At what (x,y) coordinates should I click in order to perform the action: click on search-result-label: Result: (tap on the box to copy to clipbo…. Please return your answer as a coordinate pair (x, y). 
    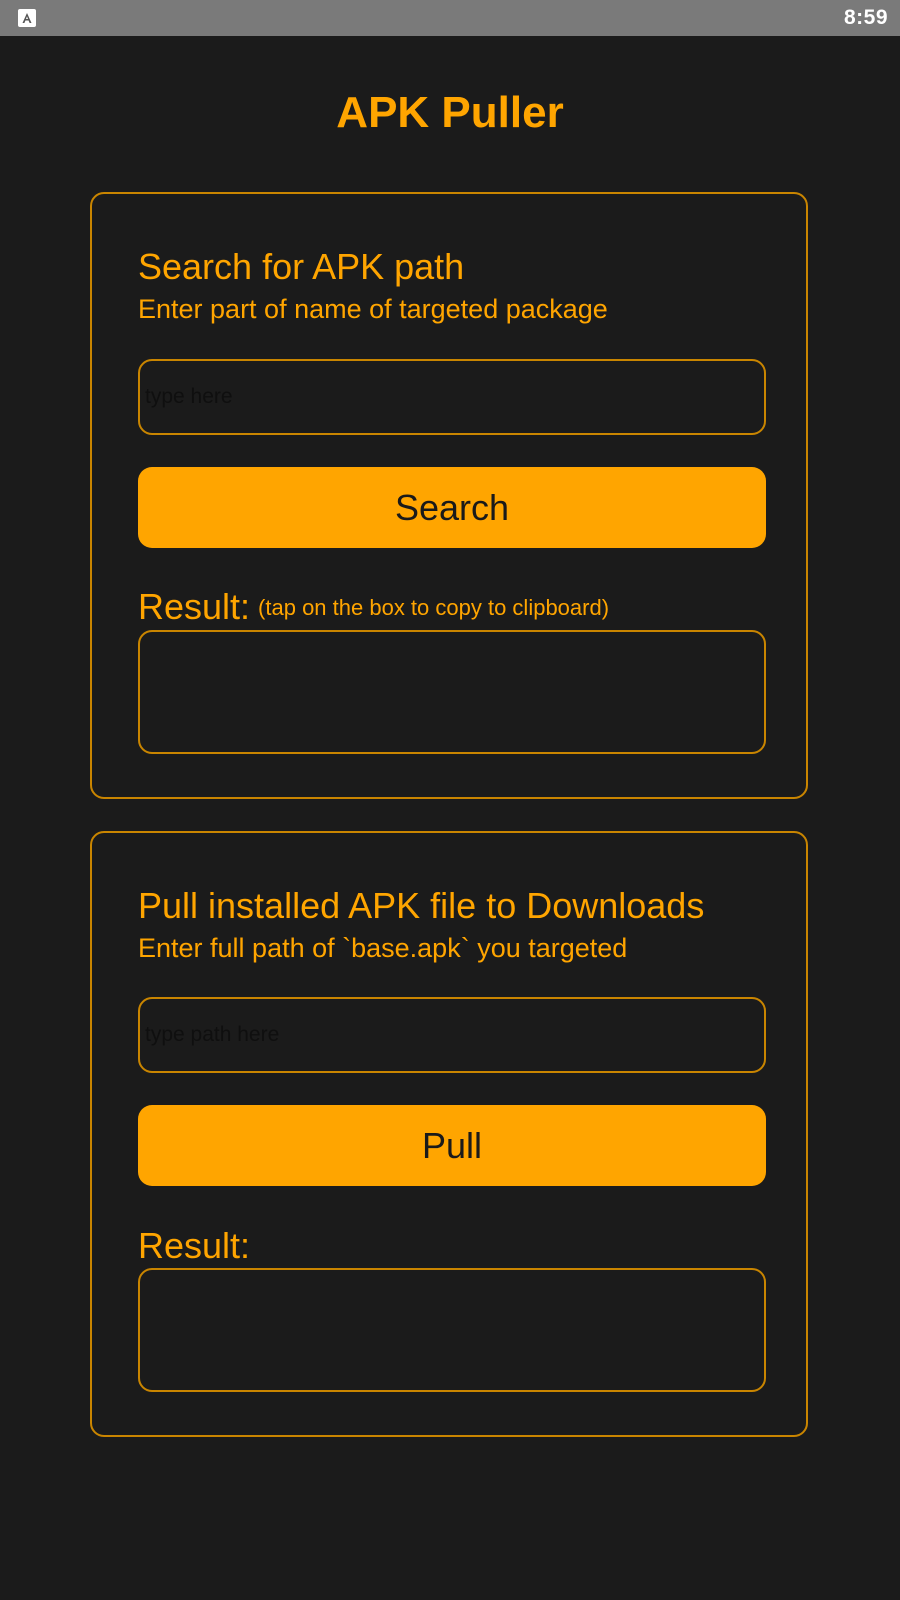
    Looking at the image, I should click on (373, 607).